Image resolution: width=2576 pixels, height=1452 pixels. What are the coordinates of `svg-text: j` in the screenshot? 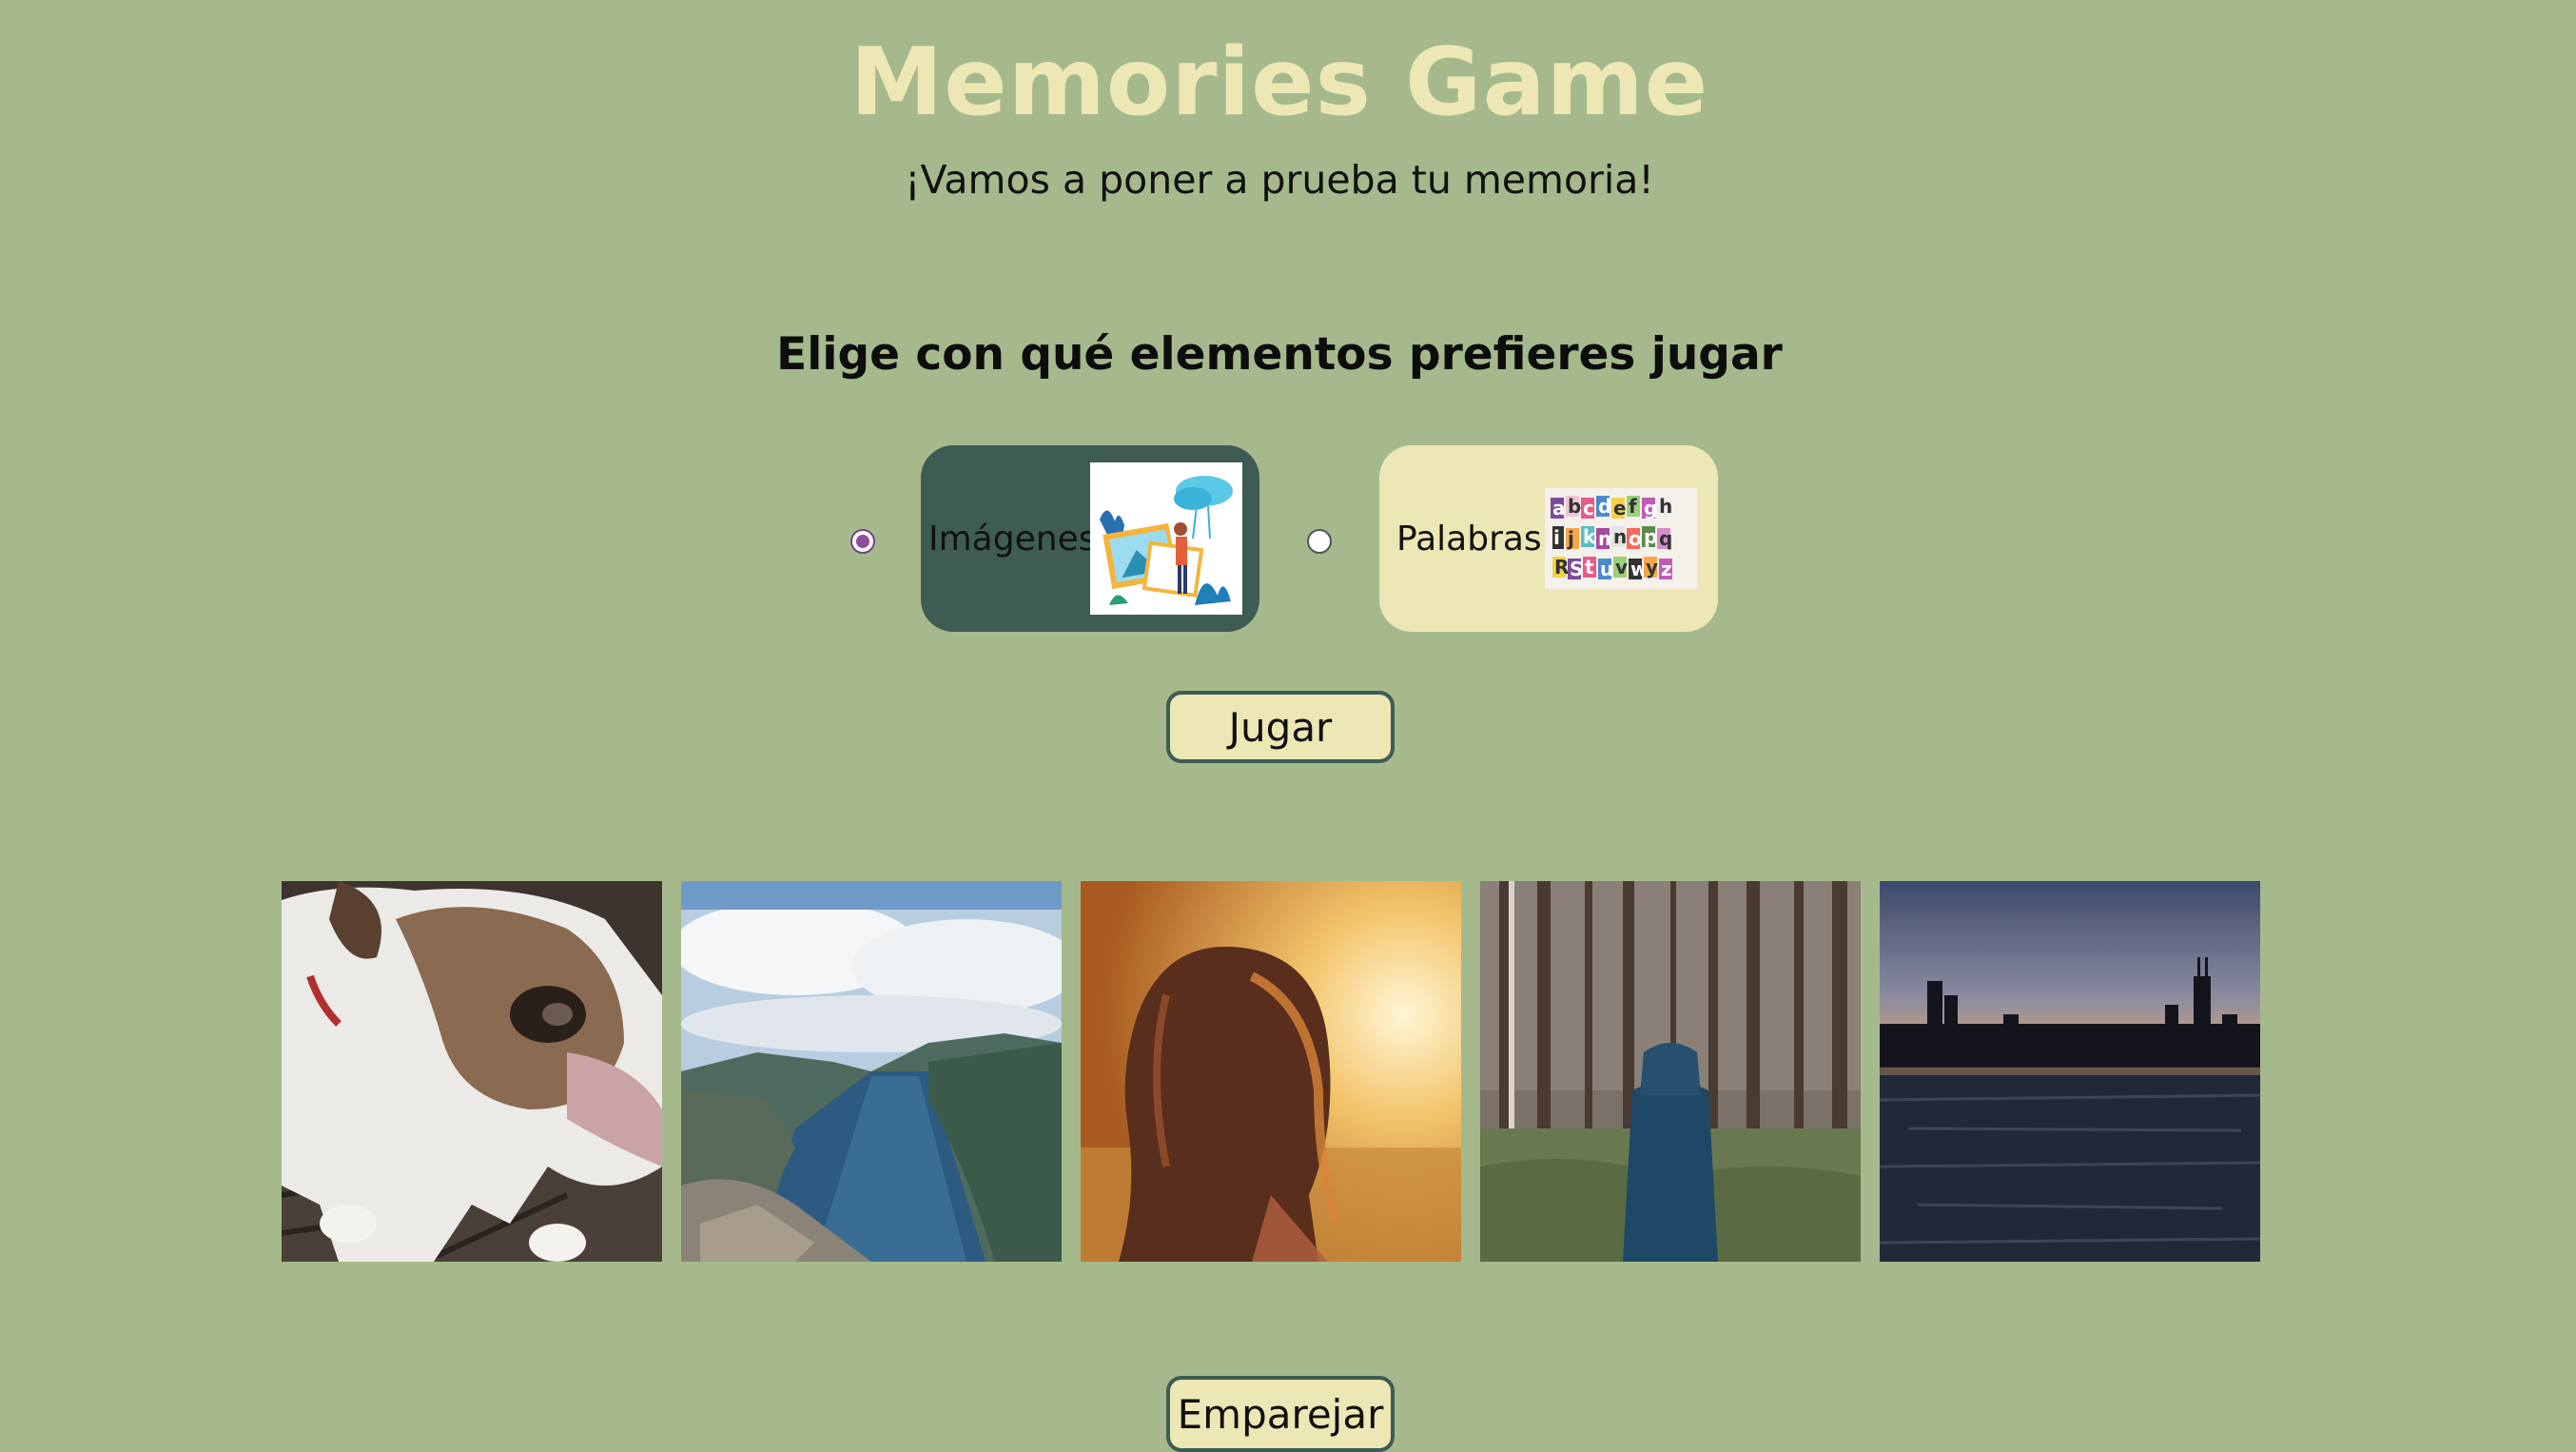 It's located at (1571, 538).